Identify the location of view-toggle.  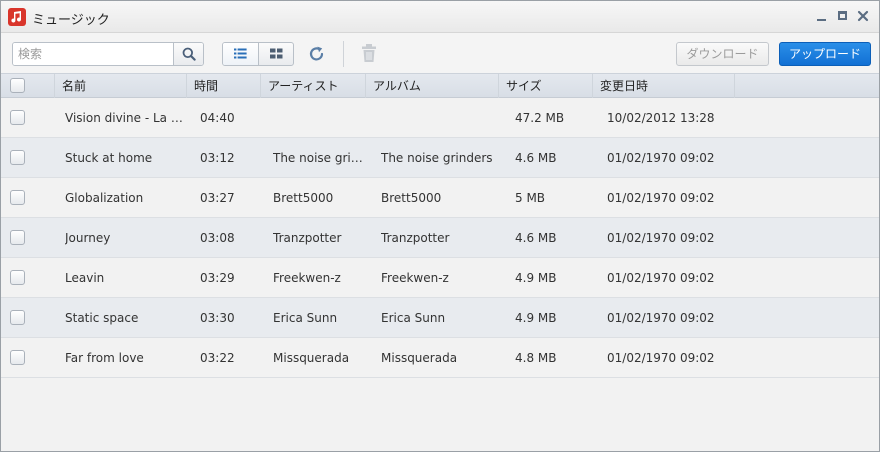
(258, 54).